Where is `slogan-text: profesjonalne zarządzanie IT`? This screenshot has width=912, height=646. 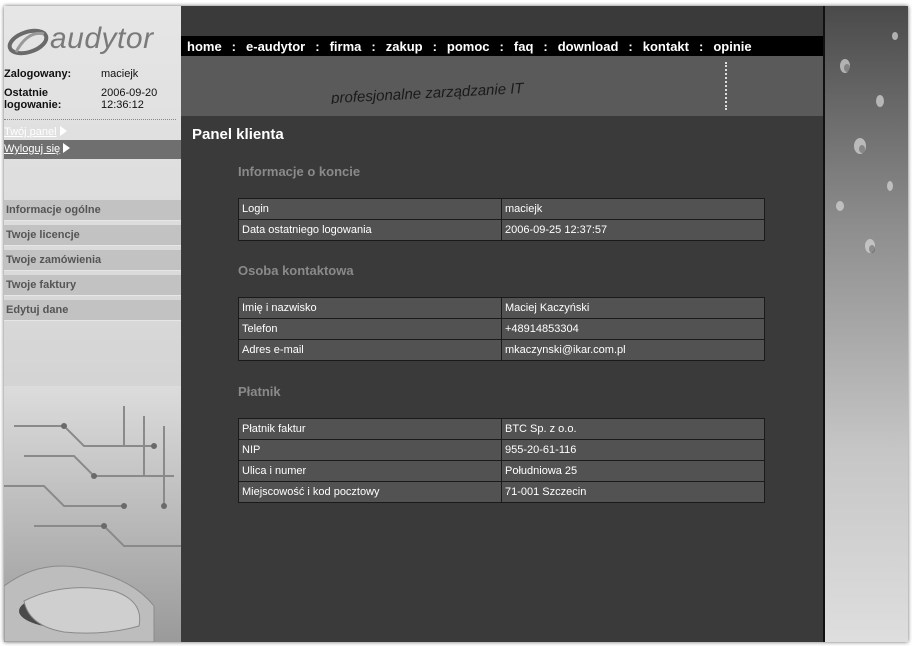 slogan-text: profesjonalne zarządzanie IT is located at coordinates (428, 92).